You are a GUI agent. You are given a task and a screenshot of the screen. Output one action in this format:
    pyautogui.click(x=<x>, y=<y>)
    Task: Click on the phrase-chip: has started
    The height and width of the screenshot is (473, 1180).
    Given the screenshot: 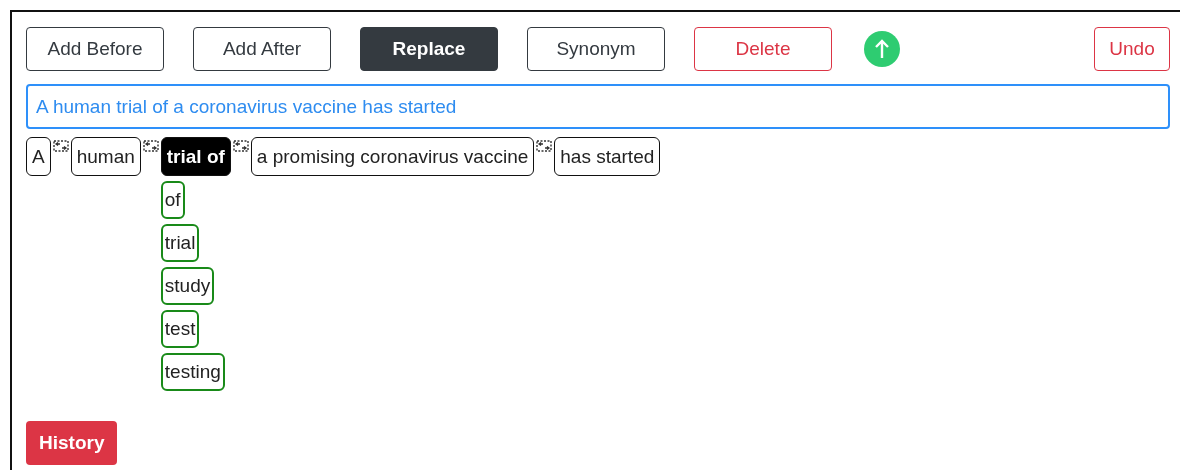 What is the action you would take?
    pyautogui.click(x=607, y=156)
    